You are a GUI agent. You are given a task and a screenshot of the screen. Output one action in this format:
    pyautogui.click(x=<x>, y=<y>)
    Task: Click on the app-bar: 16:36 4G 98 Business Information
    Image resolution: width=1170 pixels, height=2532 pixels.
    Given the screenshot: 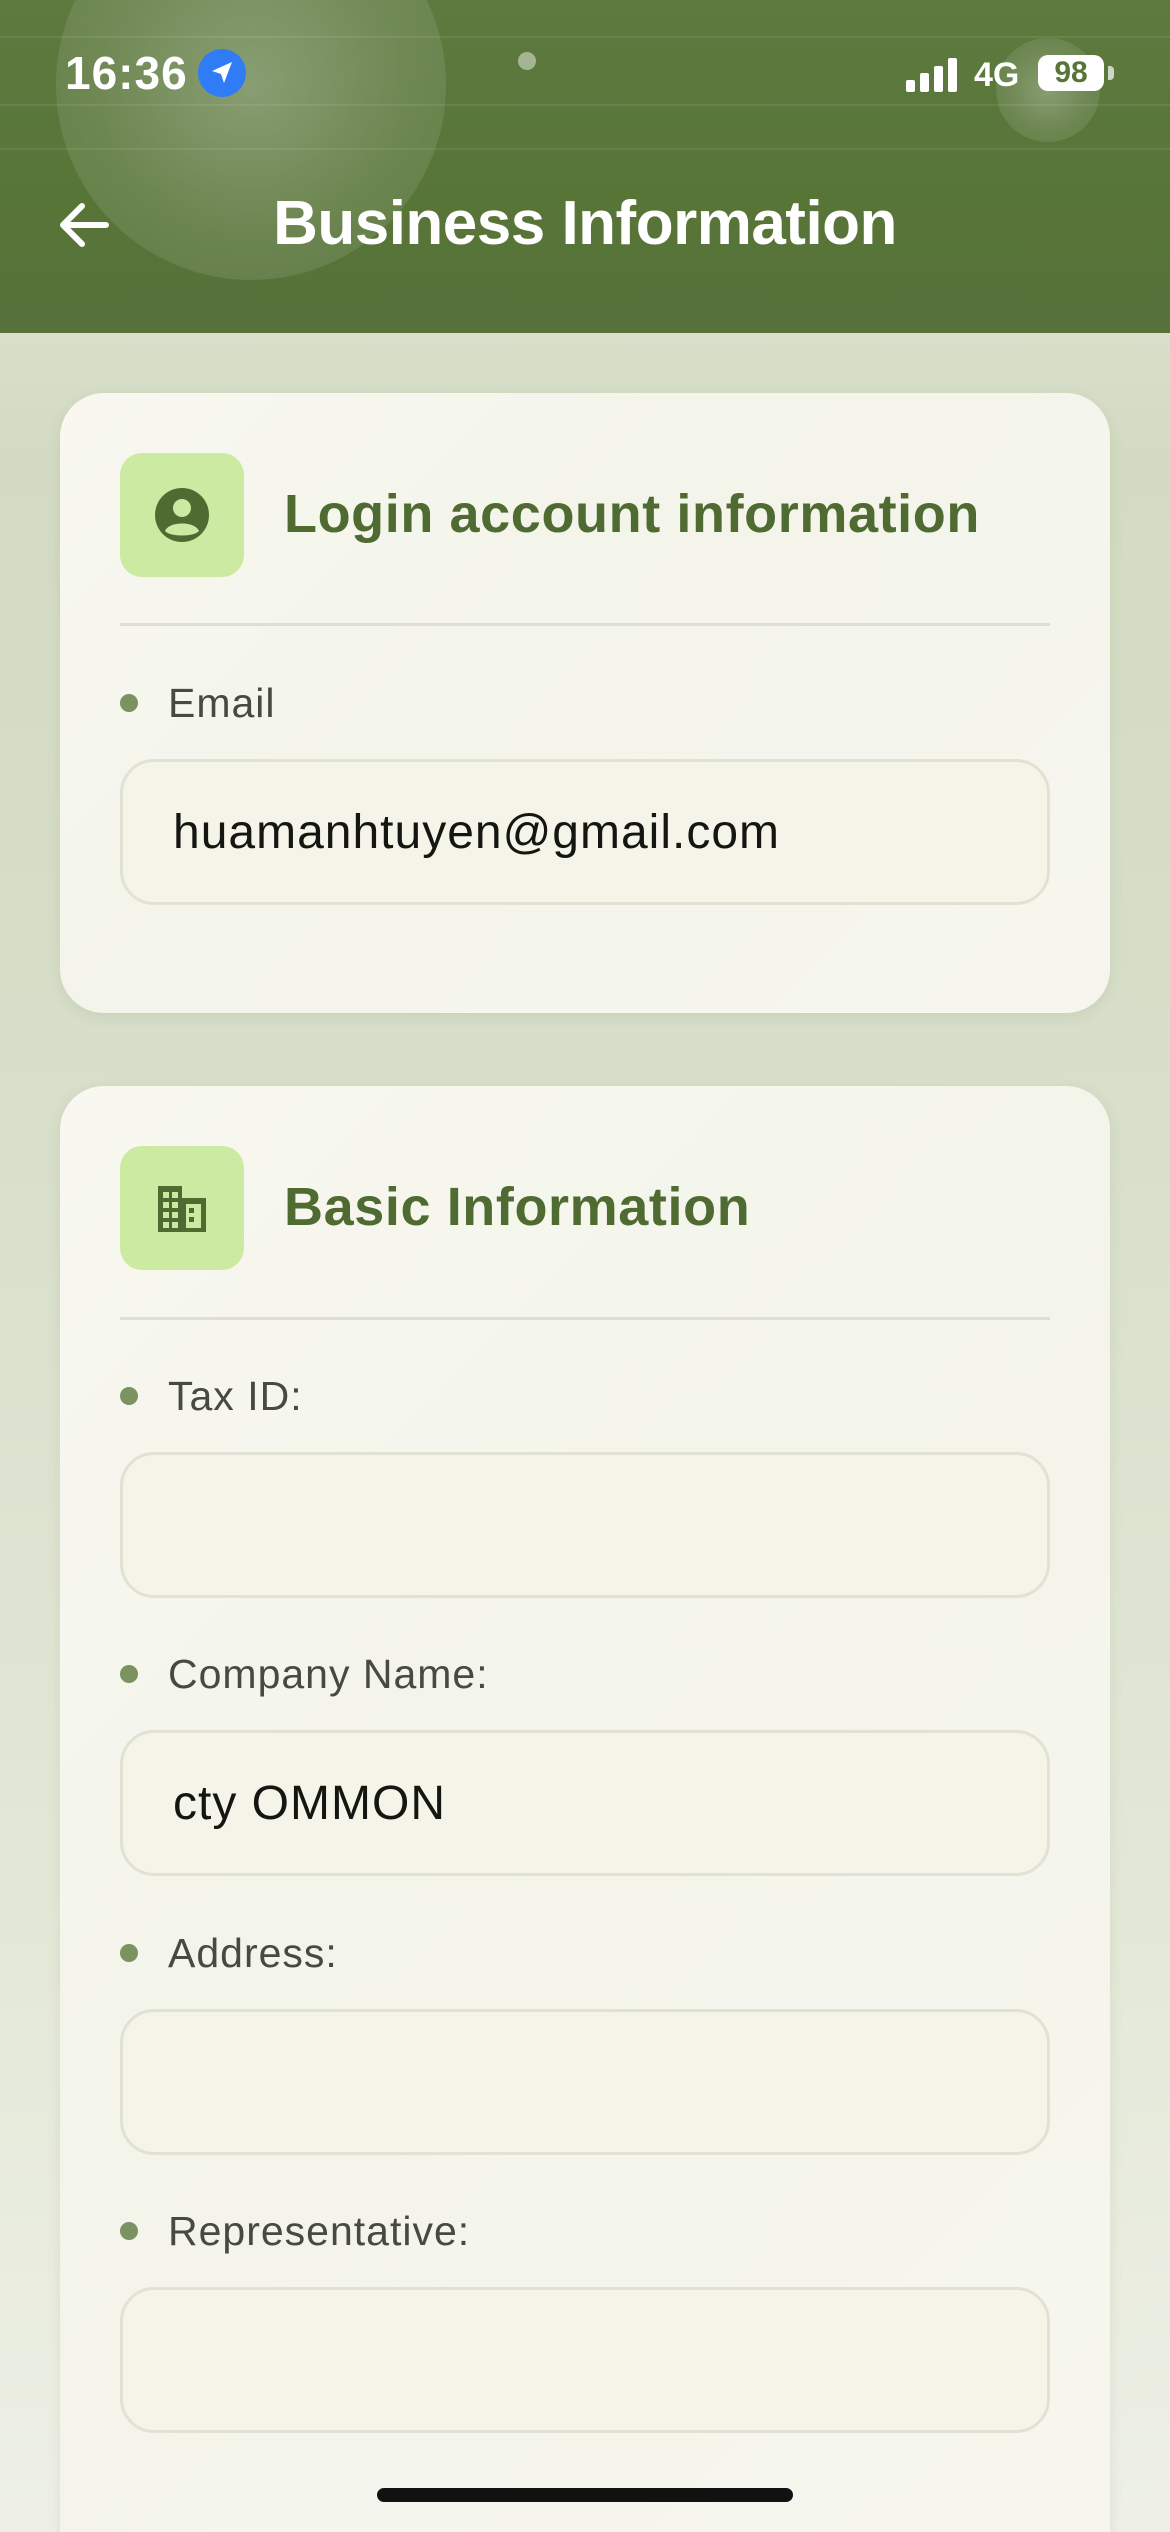 What is the action you would take?
    pyautogui.click(x=585, y=166)
    